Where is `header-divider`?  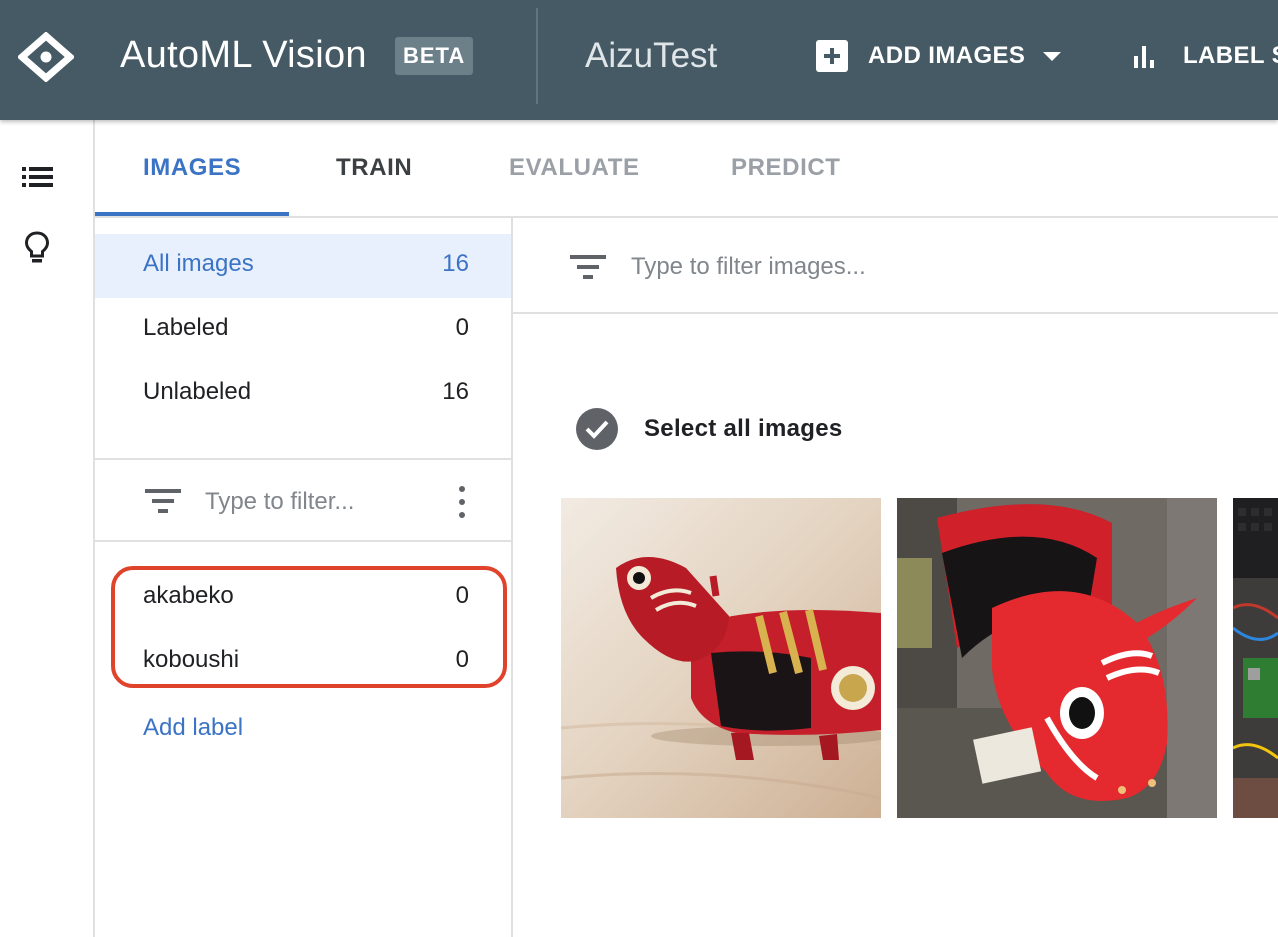
header-divider is located at coordinates (537, 56).